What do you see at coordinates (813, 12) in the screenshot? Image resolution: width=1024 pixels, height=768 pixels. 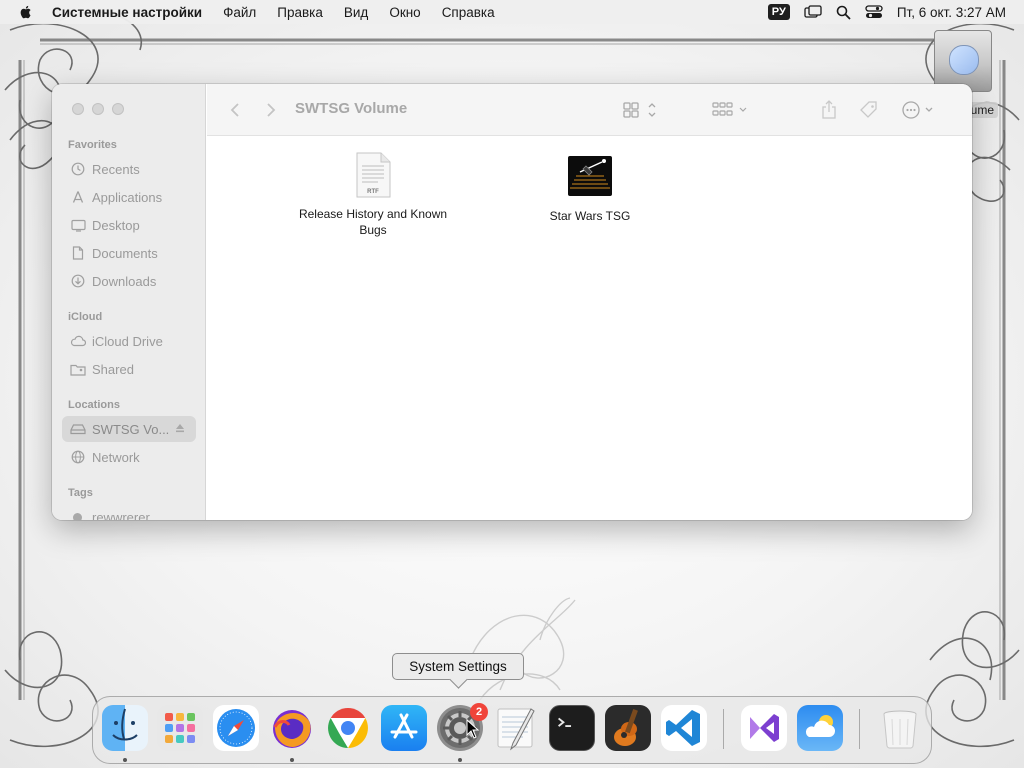 I see `screen-mirroring-icon` at bounding box center [813, 12].